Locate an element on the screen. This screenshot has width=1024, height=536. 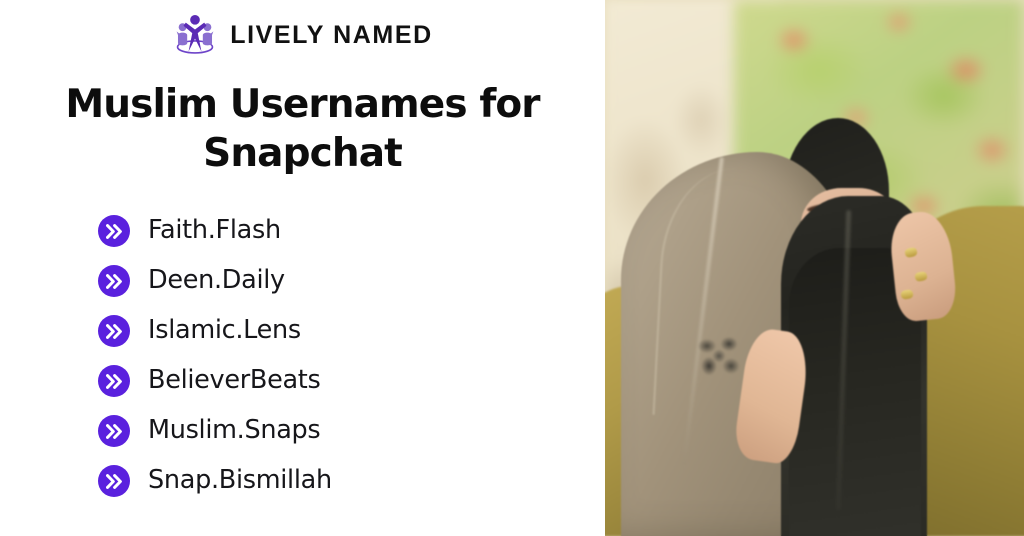
list-item: Islamic.Lens is located at coordinates (333, 331).